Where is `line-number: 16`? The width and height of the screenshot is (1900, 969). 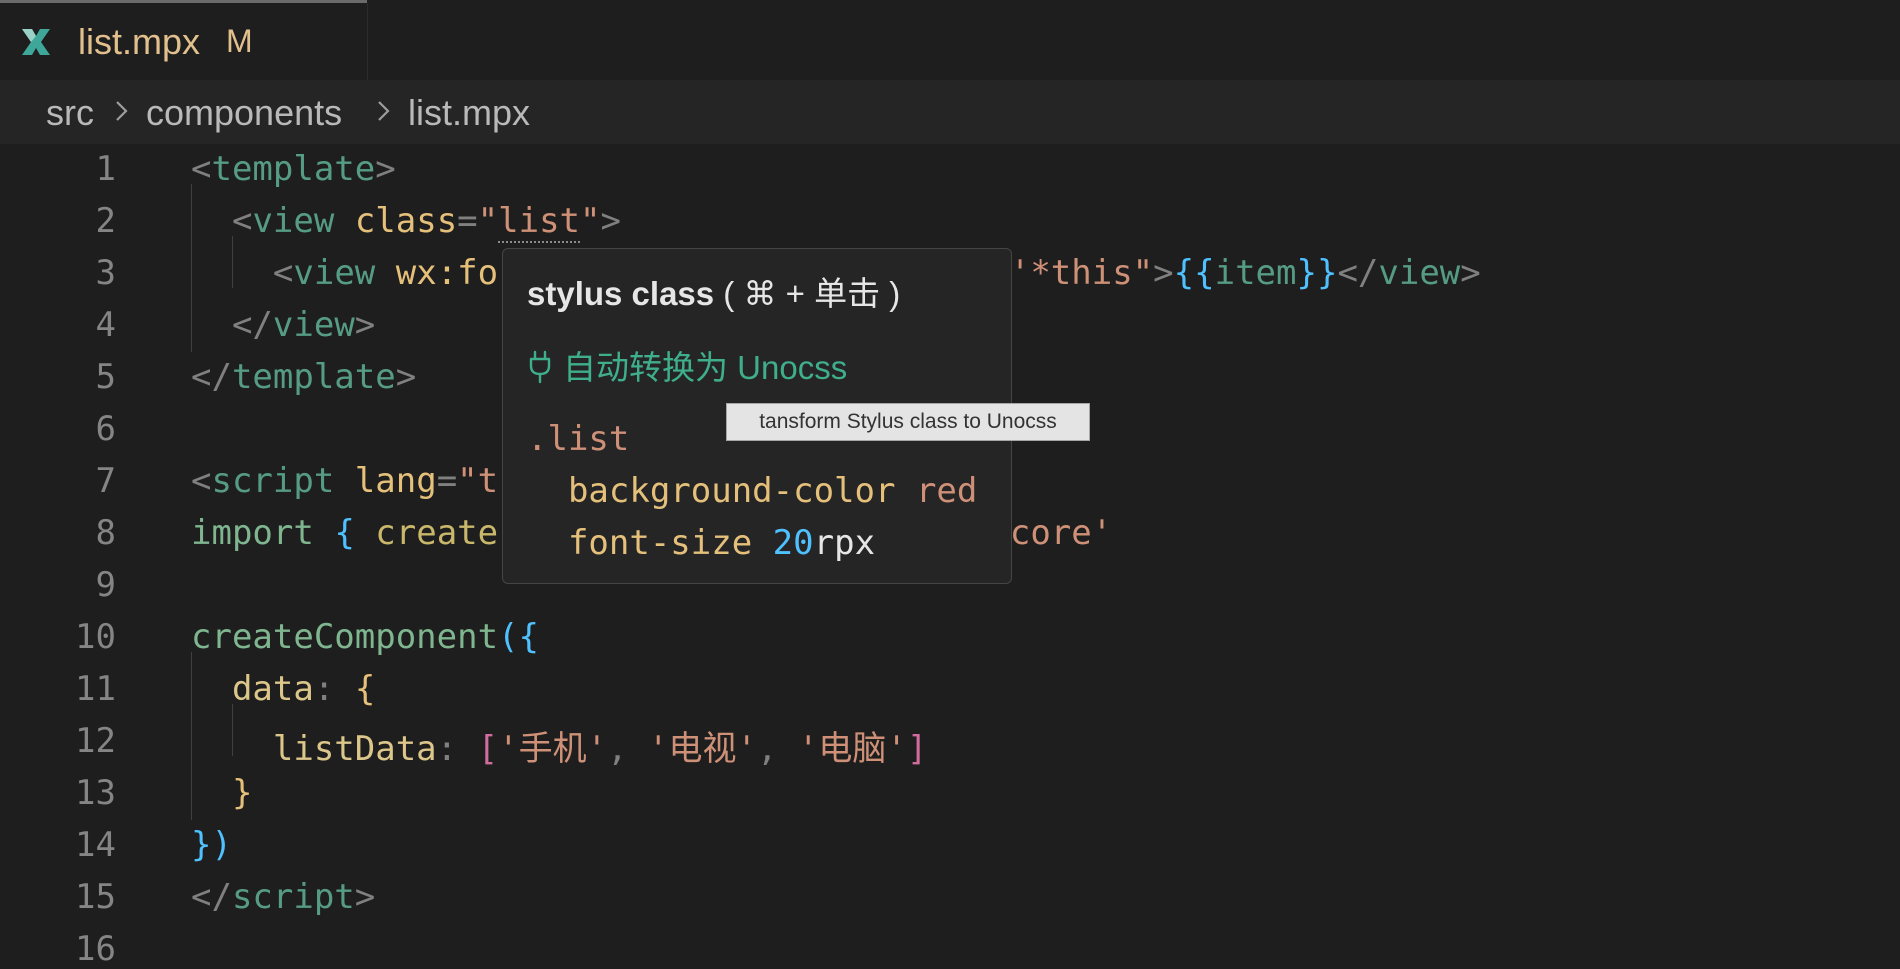
line-number: 16 is located at coordinates (95, 949).